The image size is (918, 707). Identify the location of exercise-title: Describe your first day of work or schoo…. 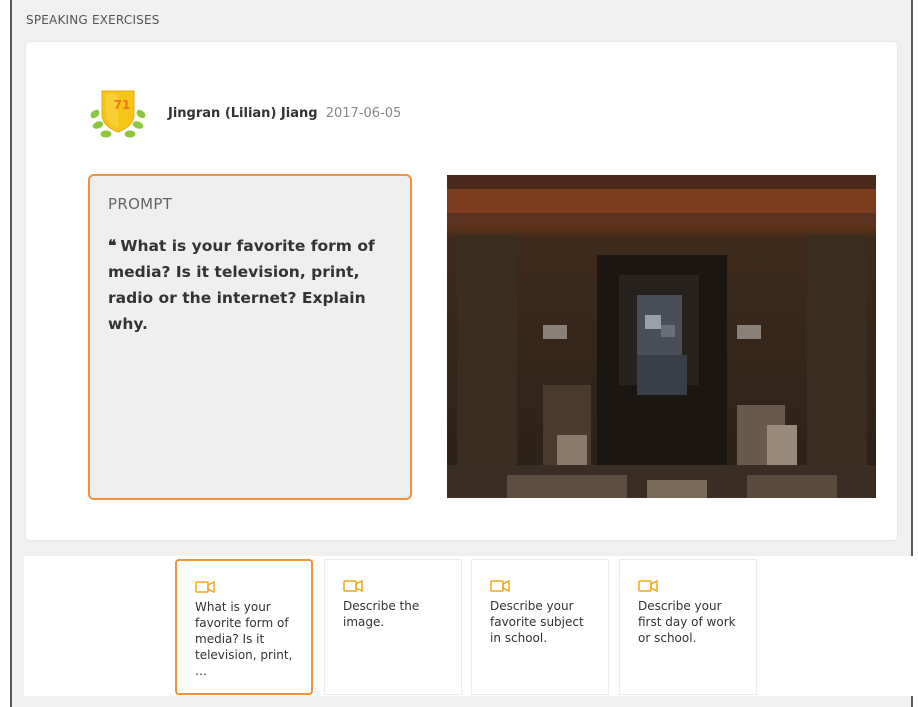
(687, 622).